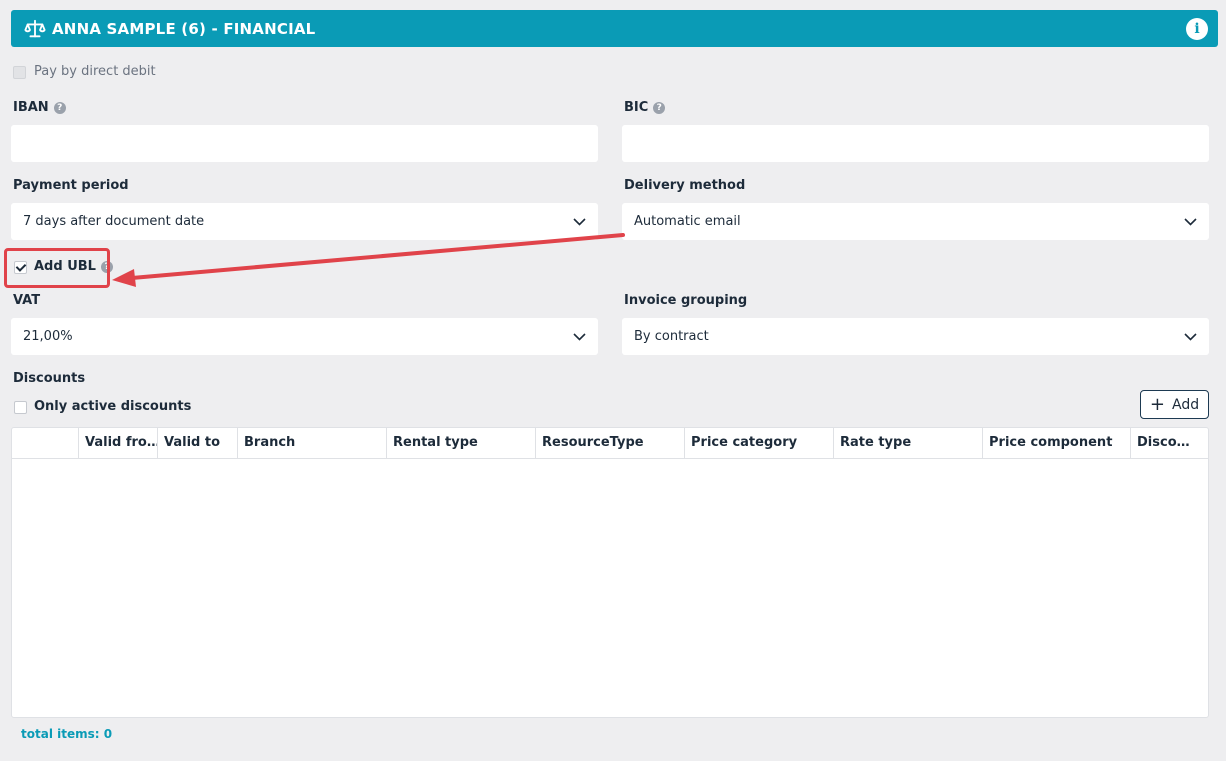 The height and width of the screenshot is (761, 1226). Describe the element at coordinates (368, 260) in the screenshot. I see `annotation-arrow` at that location.